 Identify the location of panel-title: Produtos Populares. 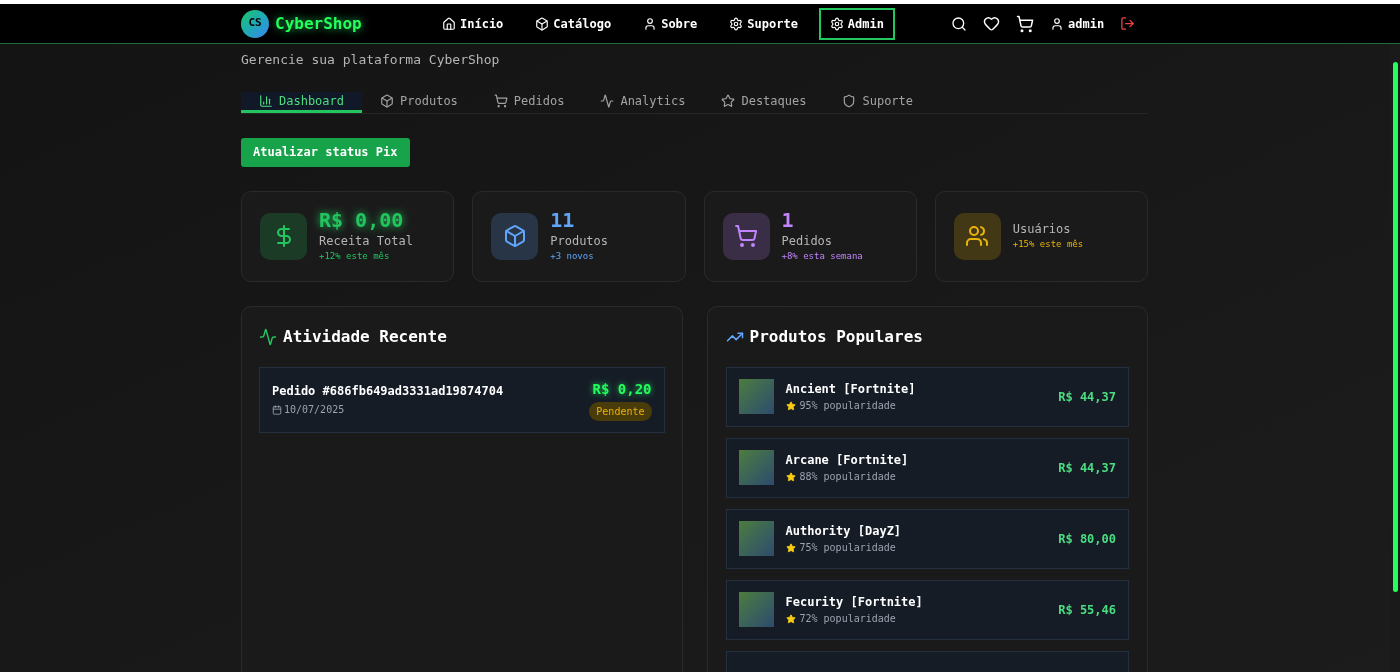
(836, 336).